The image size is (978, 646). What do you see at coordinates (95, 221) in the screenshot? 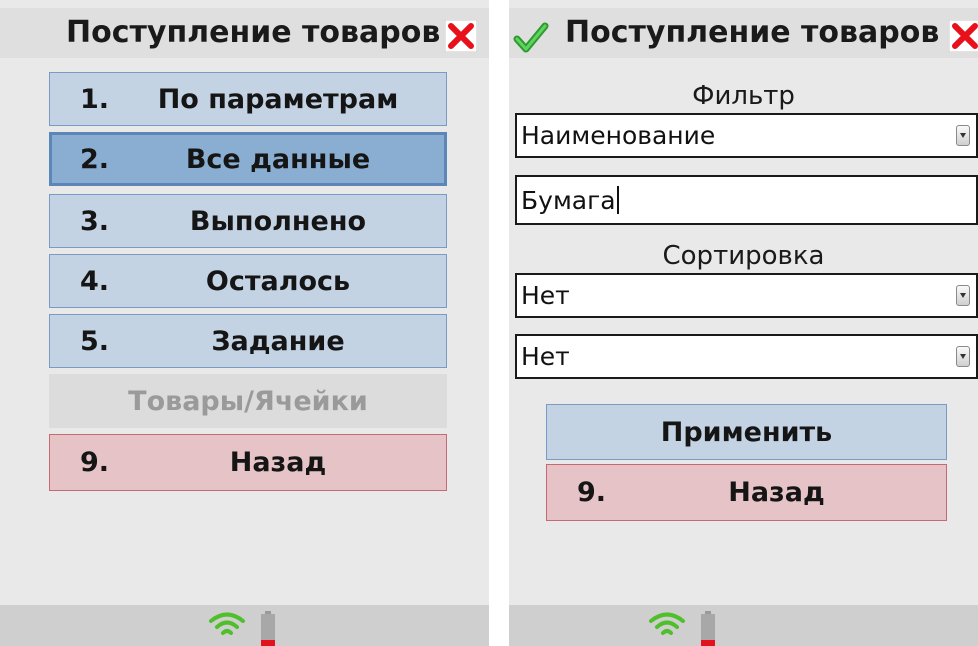
I see `menu-number: 3.` at bounding box center [95, 221].